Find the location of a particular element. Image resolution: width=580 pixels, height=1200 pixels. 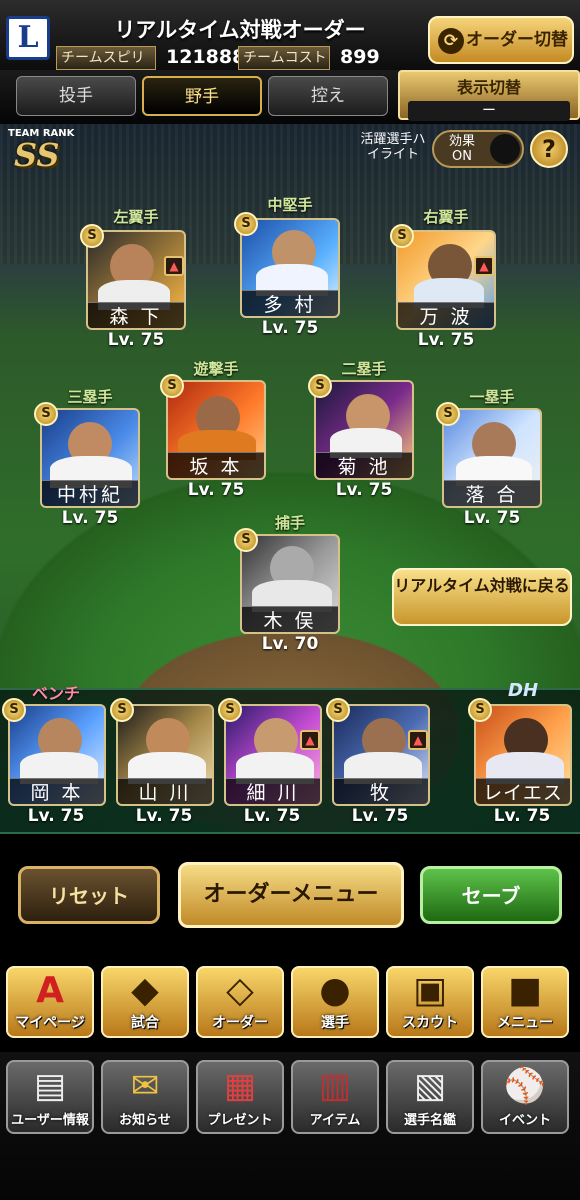

team-spirit-label: チームスピリッツ is located at coordinates (106, 67).